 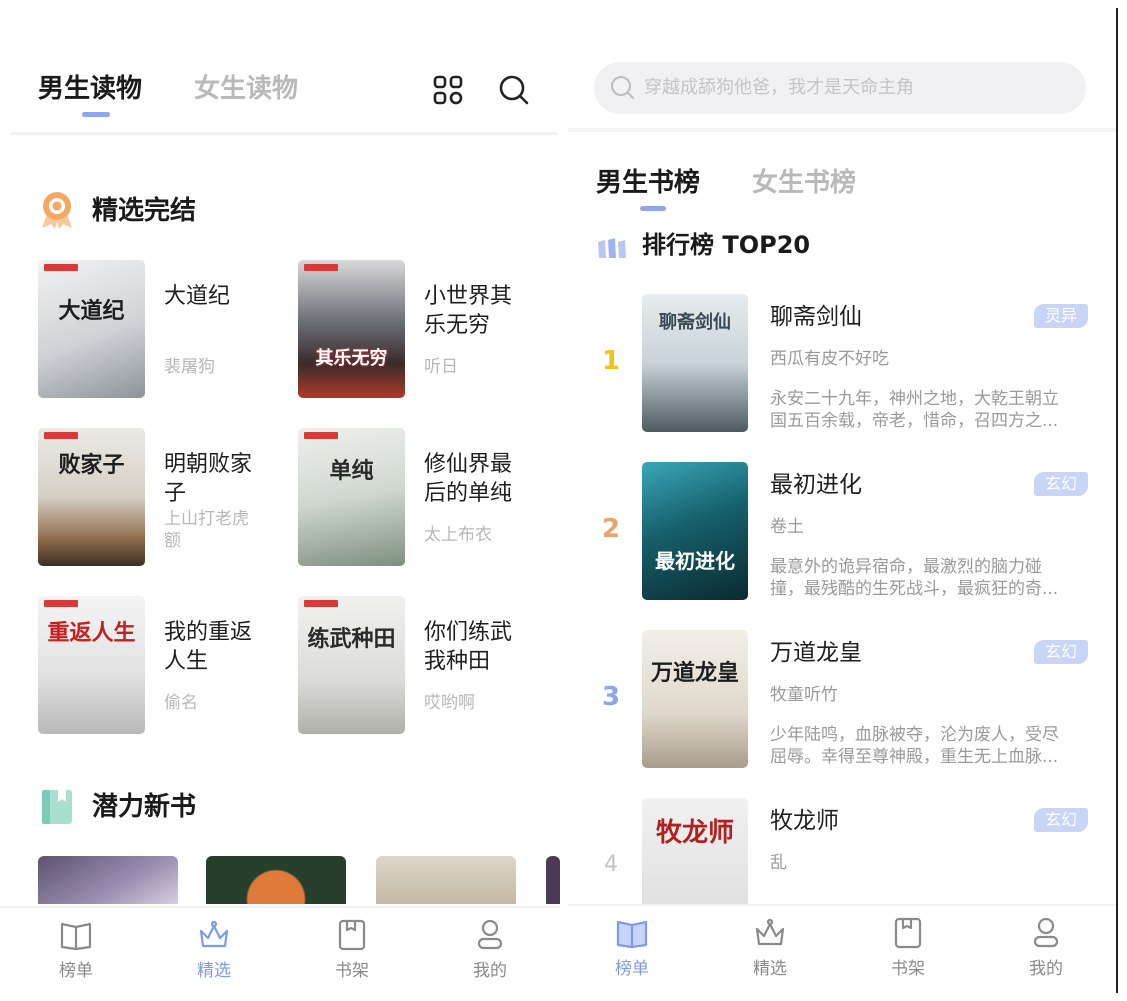 What do you see at coordinates (770, 932) in the screenshot?
I see `crown-icon` at bounding box center [770, 932].